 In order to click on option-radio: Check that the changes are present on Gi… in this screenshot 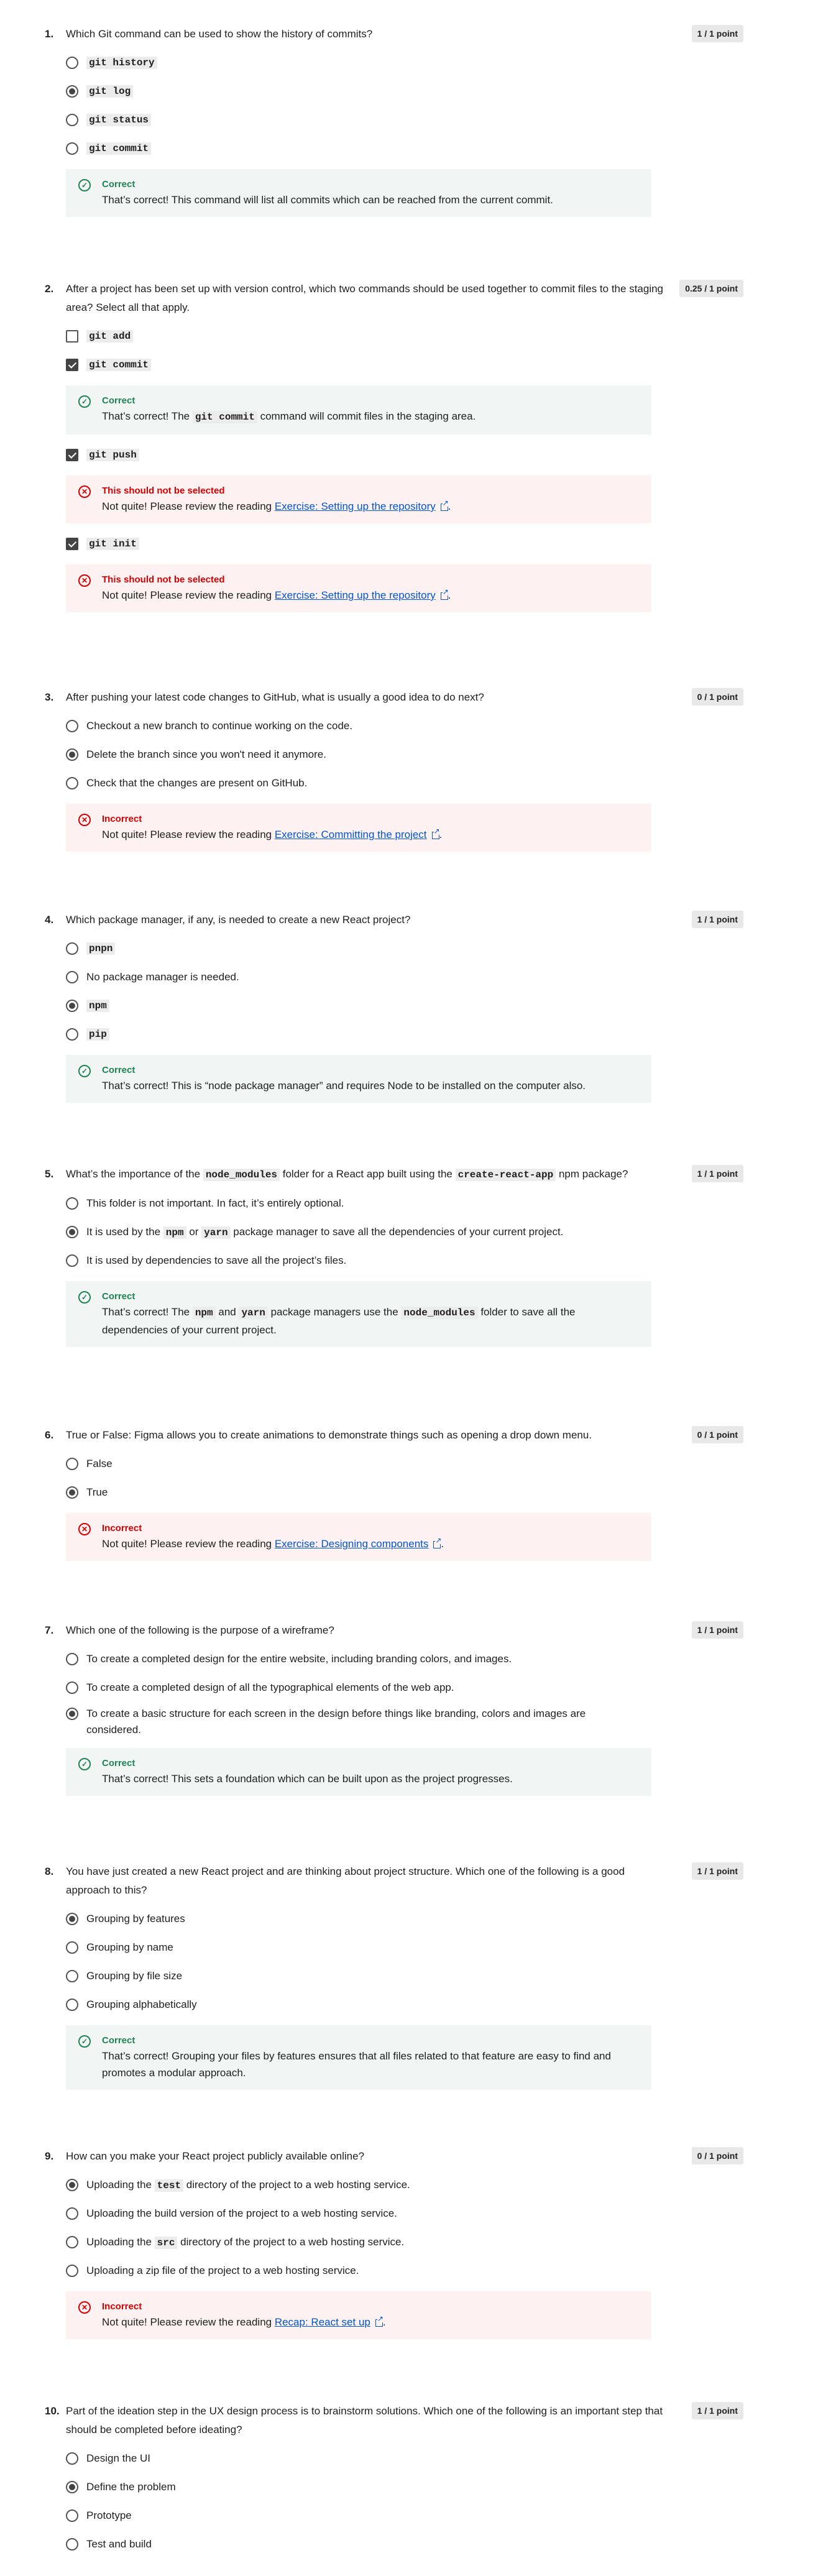, I will do `click(404, 783)`.